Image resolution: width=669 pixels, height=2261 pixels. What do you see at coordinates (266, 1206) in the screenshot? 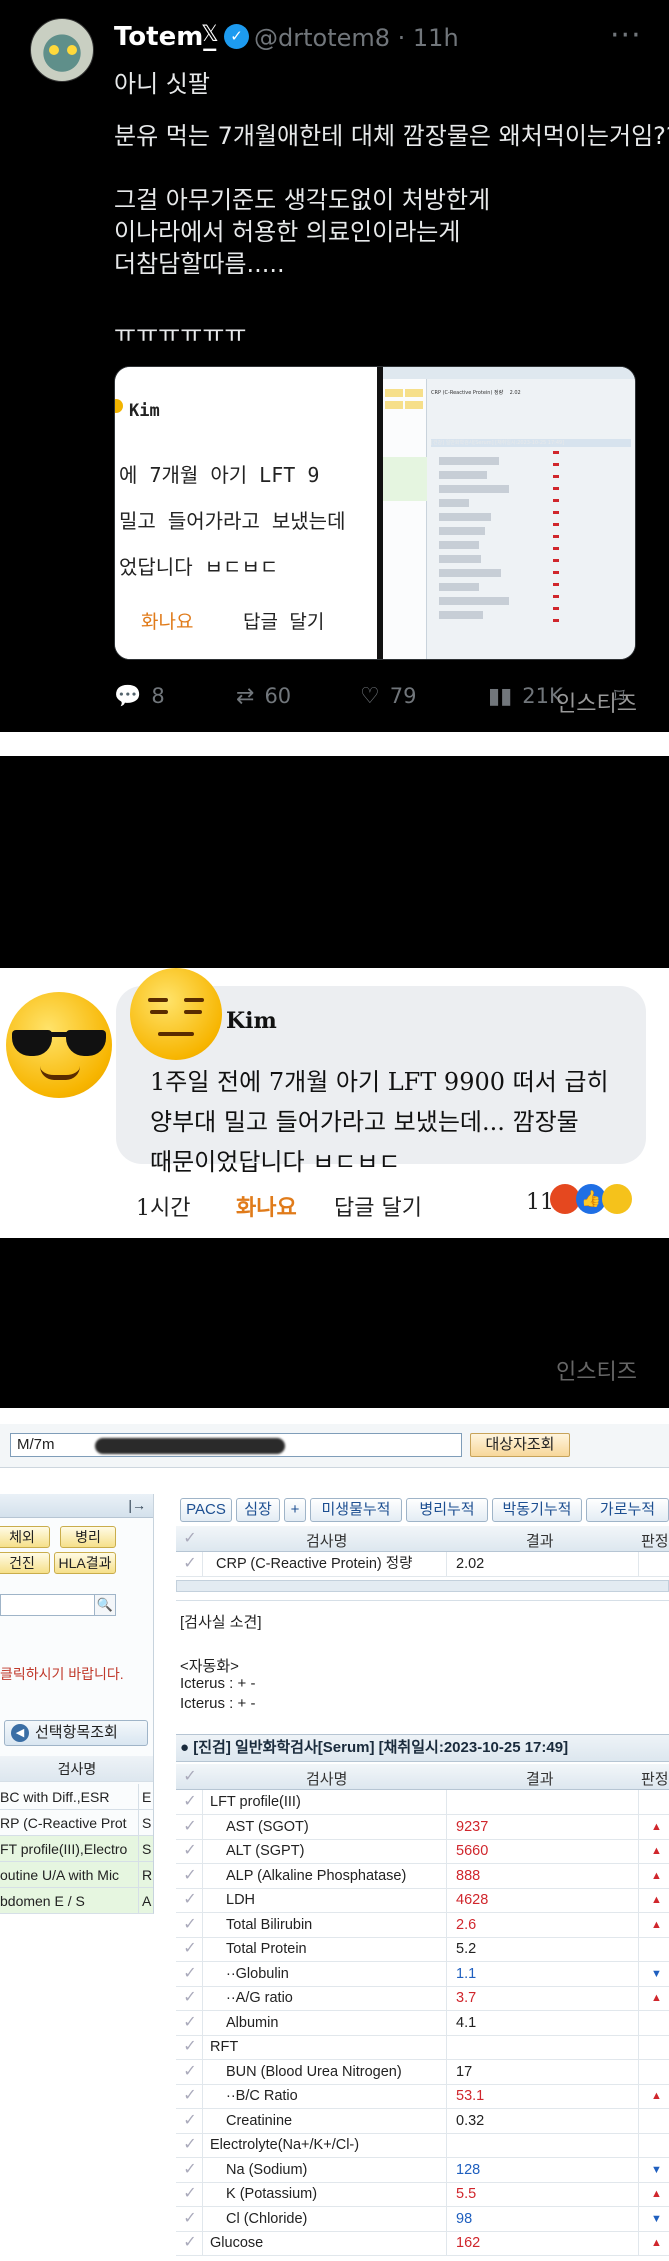
I see `comment-angry-button: 화나요` at bounding box center [266, 1206].